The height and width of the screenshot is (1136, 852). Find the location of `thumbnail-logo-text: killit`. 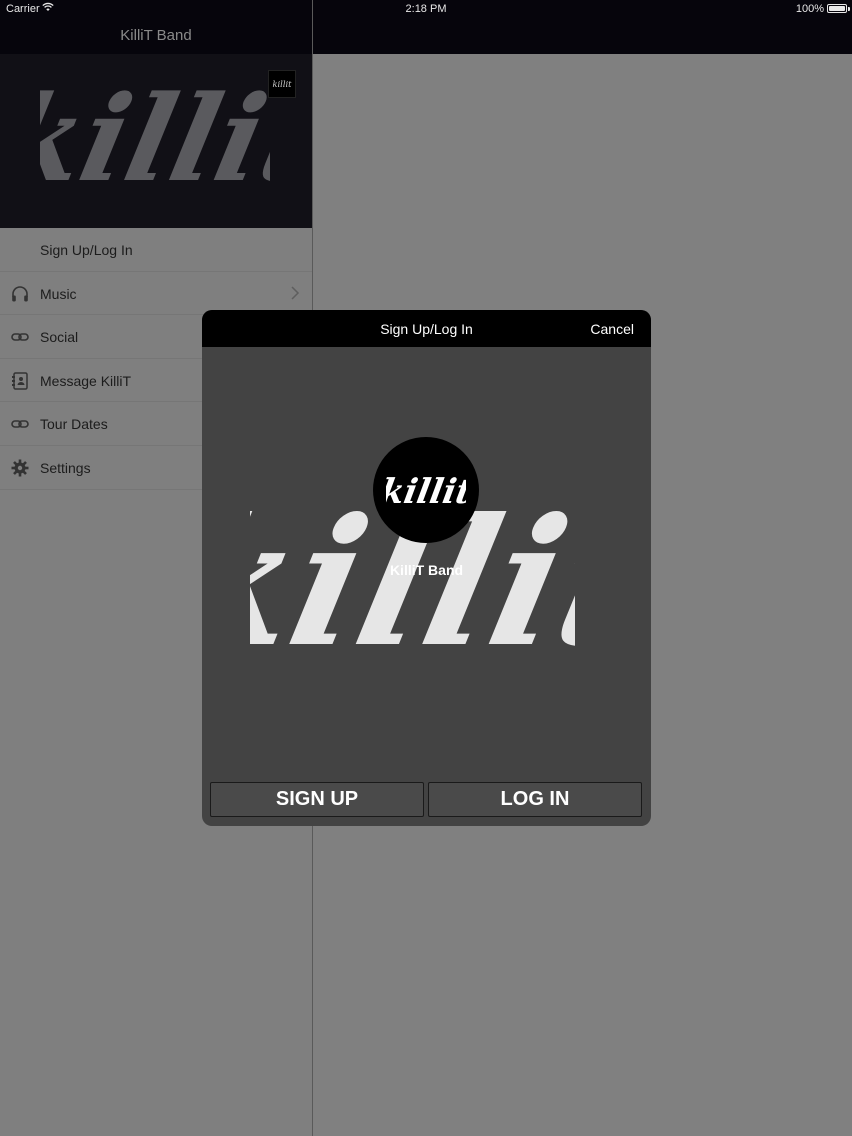

thumbnail-logo-text: killit is located at coordinates (282, 84).